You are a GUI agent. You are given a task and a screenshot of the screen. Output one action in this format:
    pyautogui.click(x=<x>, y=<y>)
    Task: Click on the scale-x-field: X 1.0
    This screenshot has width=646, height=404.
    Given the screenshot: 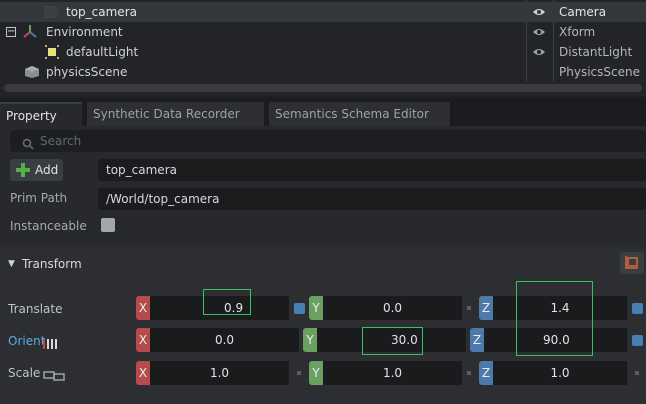 What is the action you would take?
    pyautogui.click(x=212, y=373)
    